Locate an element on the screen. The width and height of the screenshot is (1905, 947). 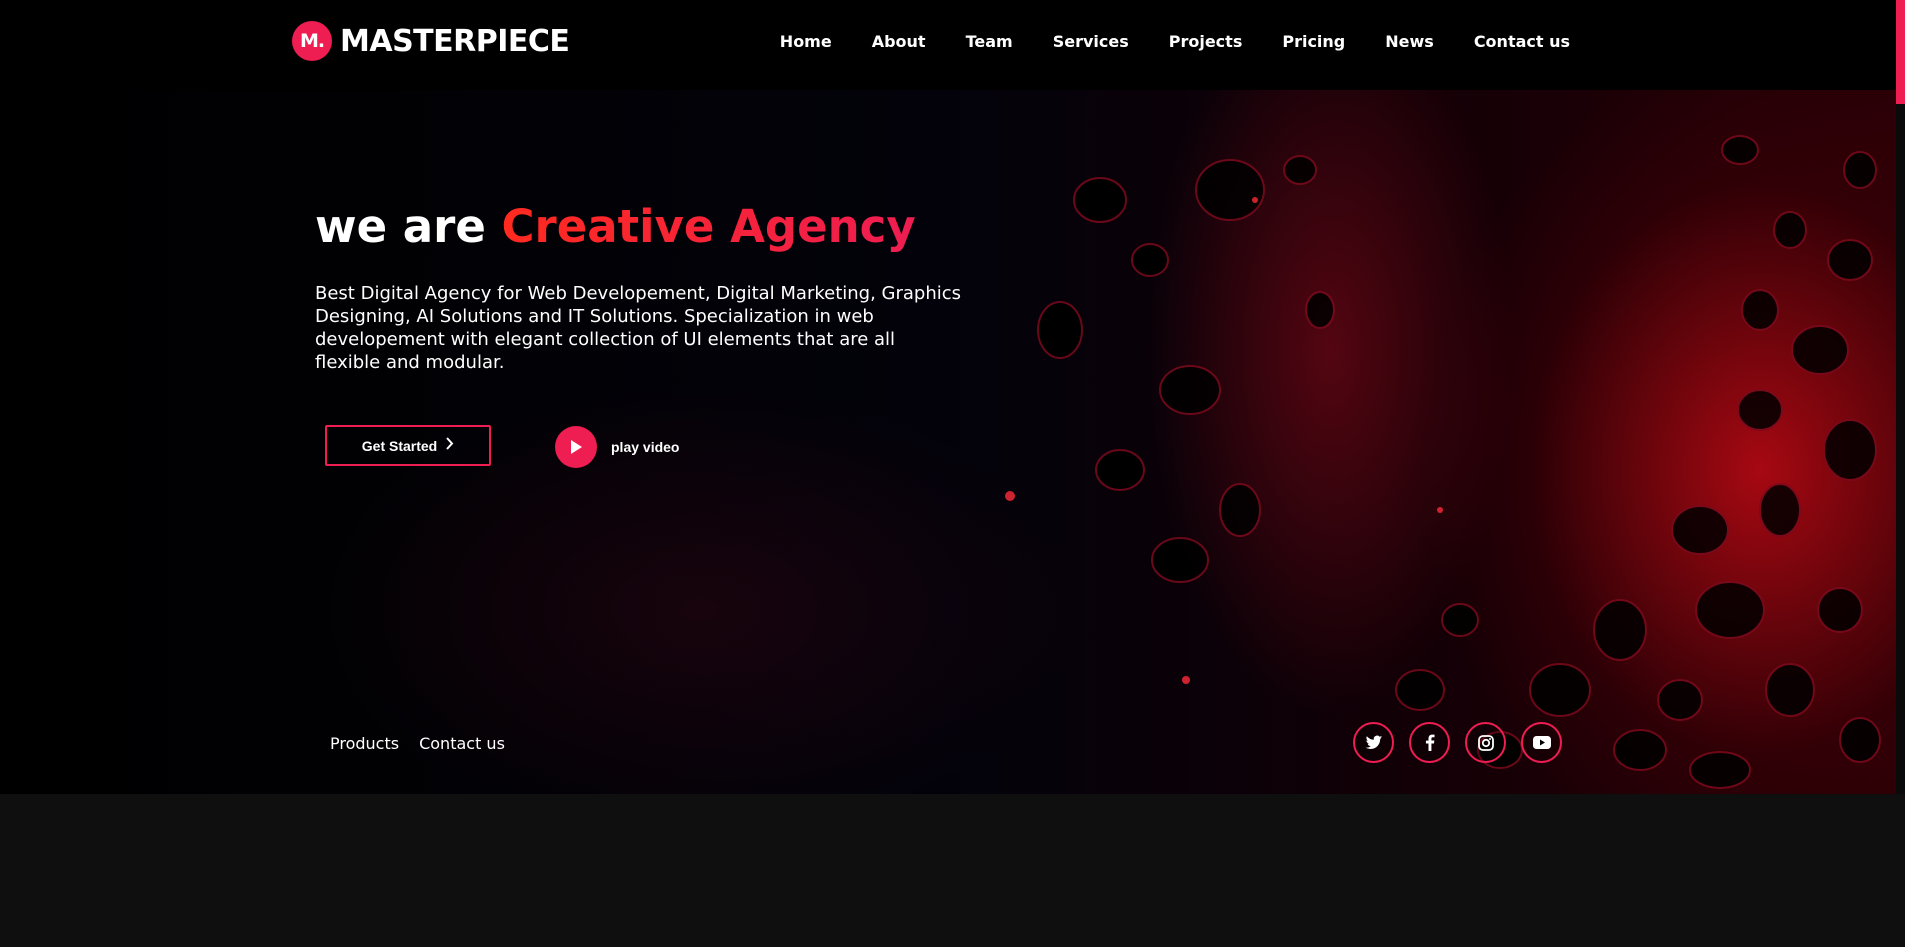
hero-footer-links: Products Contact us is located at coordinates (427, 743).